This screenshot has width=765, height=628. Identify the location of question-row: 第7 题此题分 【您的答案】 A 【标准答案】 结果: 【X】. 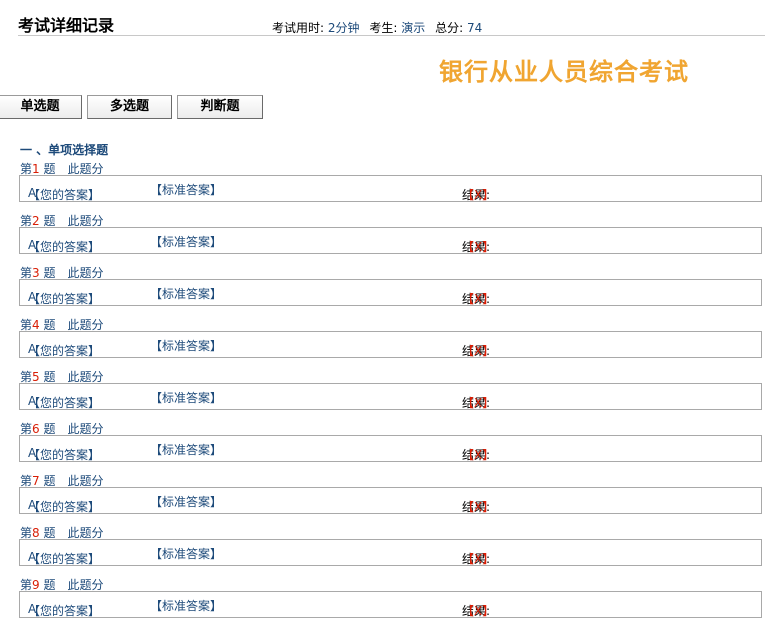
(382, 498).